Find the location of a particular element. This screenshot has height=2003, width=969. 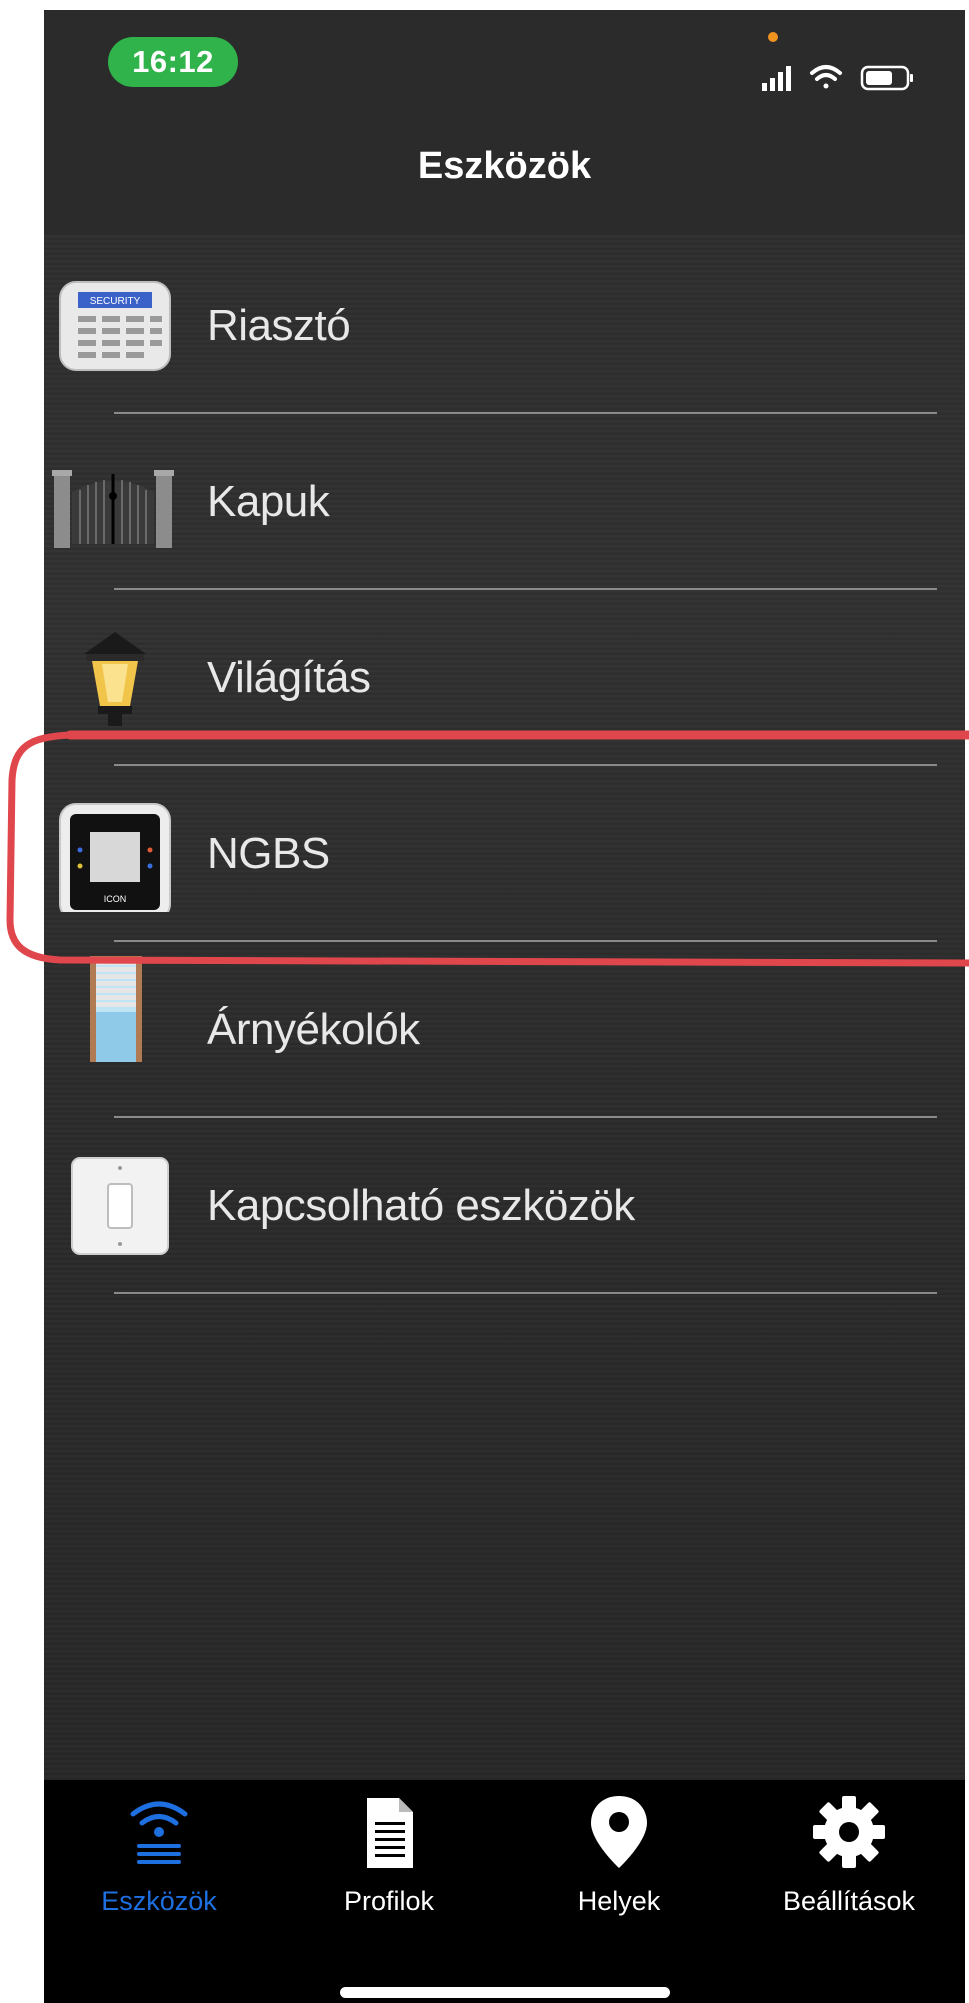

microphone-indicator-icon is located at coordinates (773, 37).